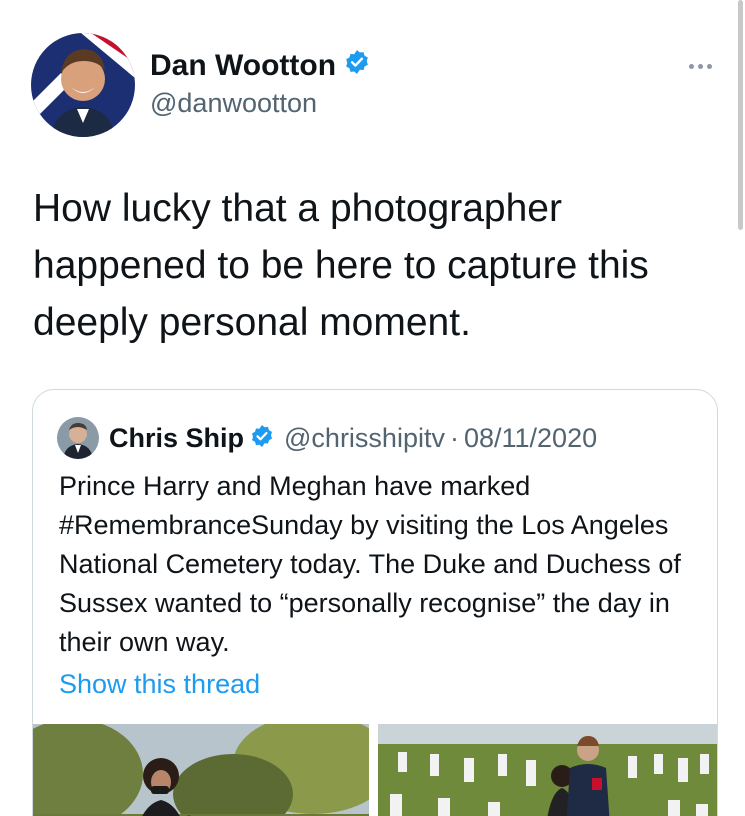 The image size is (745, 816). I want to click on author-name: Dan Wootton, so click(260, 66).